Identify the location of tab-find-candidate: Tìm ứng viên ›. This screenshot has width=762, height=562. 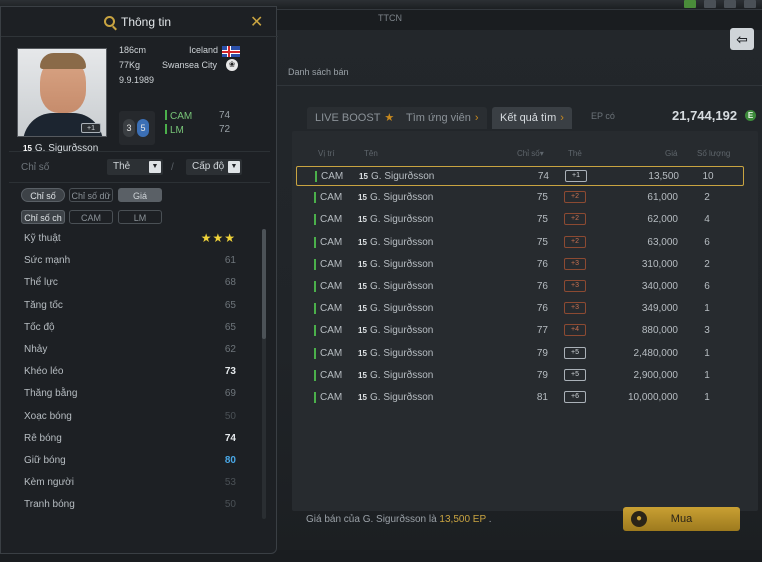
(442, 118).